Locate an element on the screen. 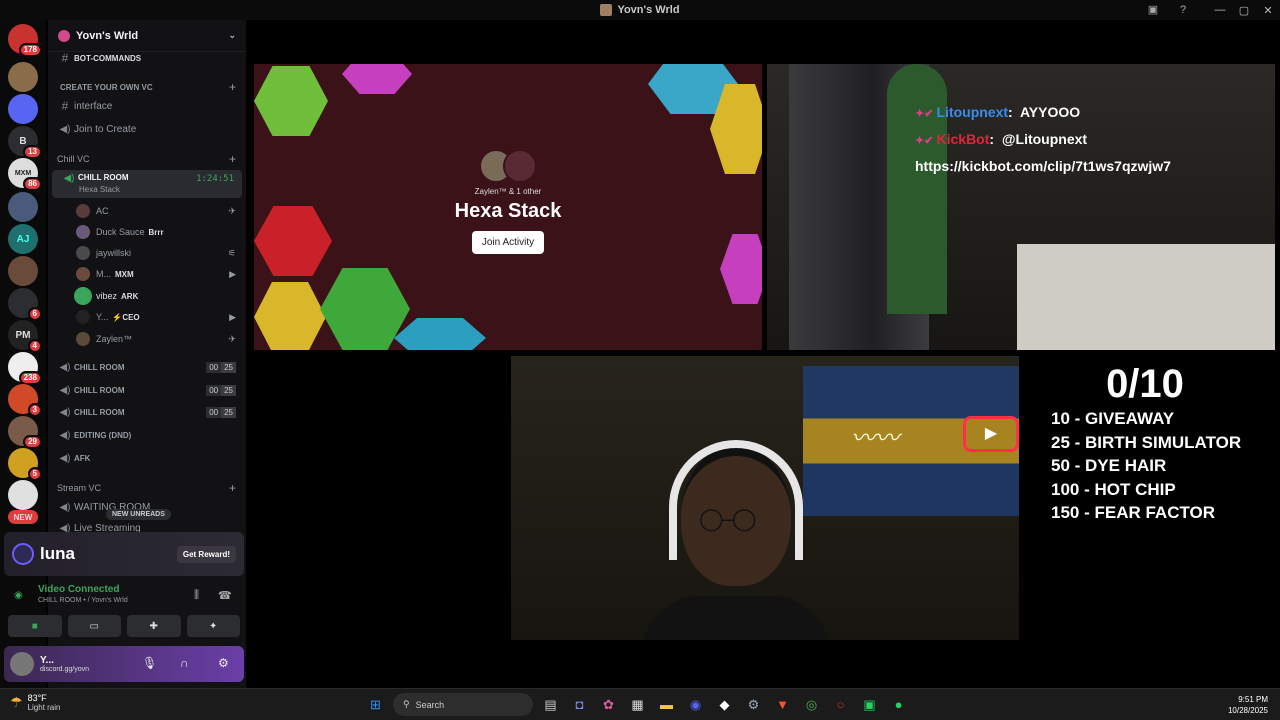  voice-location: CHILL ROOM • / Yovn's Wrld is located at coordinates (138, 600).